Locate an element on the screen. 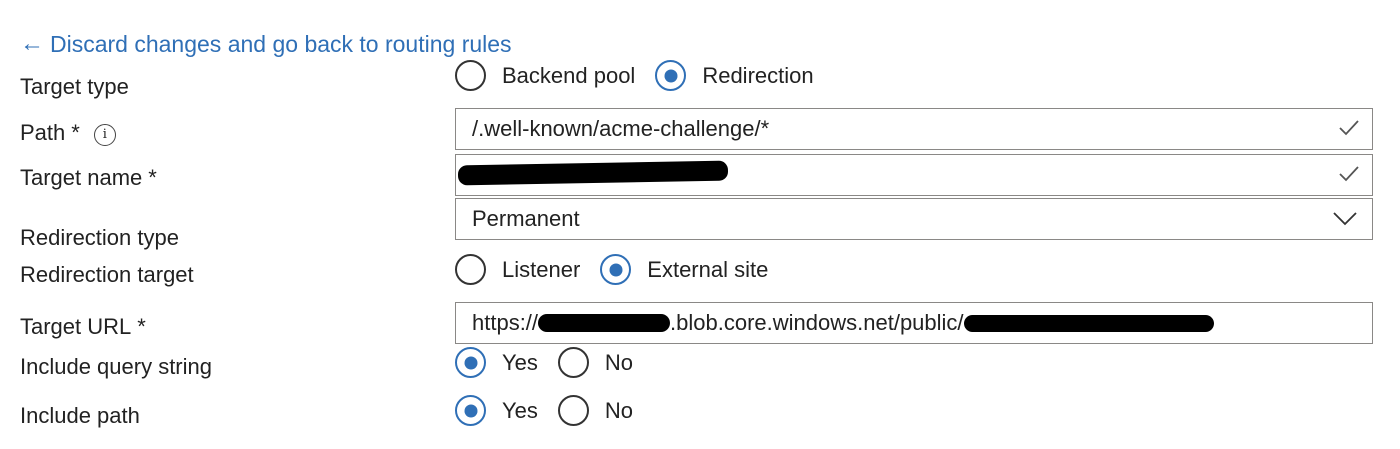 This screenshot has width=1400, height=449. target-name-label-text: Target name is located at coordinates (81, 177).